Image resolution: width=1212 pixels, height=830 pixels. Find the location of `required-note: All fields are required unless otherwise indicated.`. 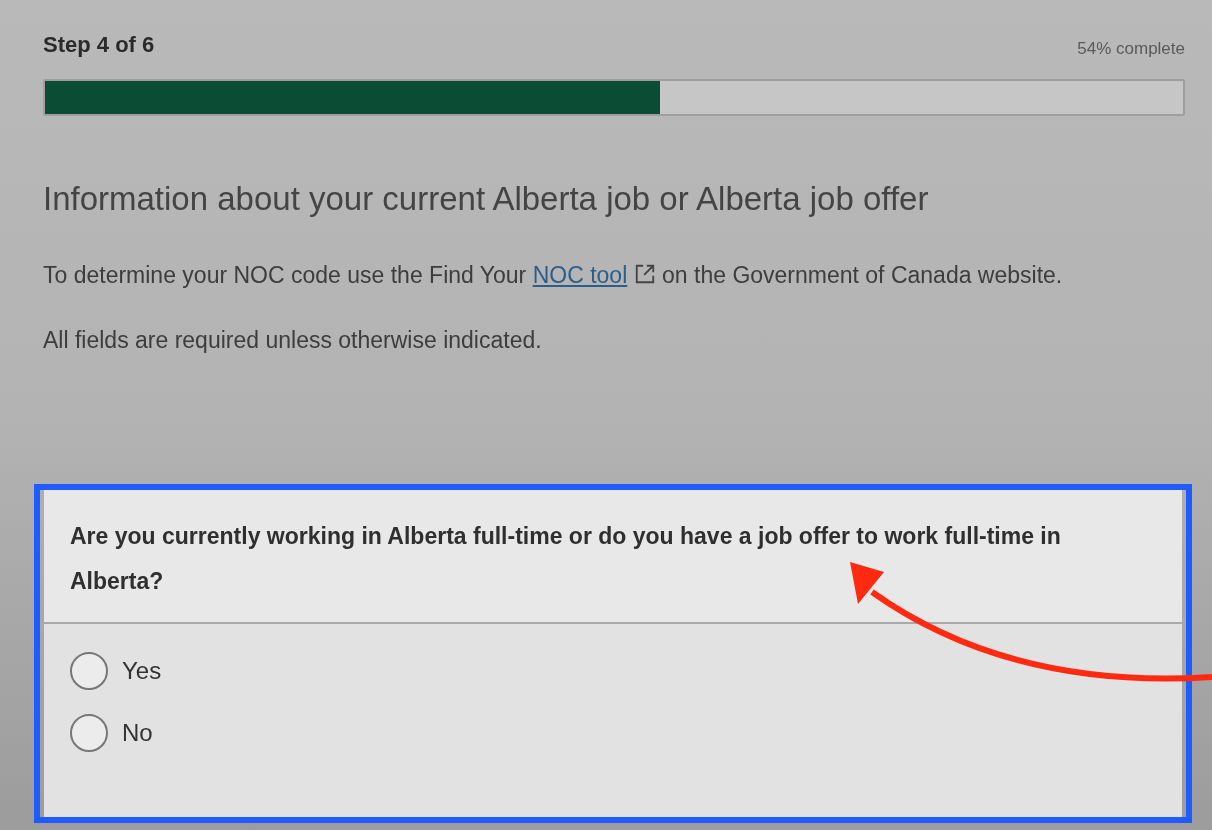

required-note: All fields are required unless otherwise indicated. is located at coordinates (293, 340).